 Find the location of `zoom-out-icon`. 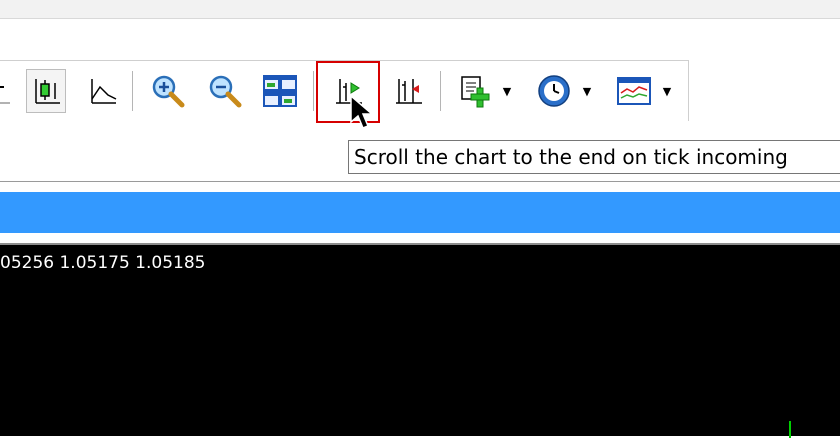

zoom-out-icon is located at coordinates (225, 91).